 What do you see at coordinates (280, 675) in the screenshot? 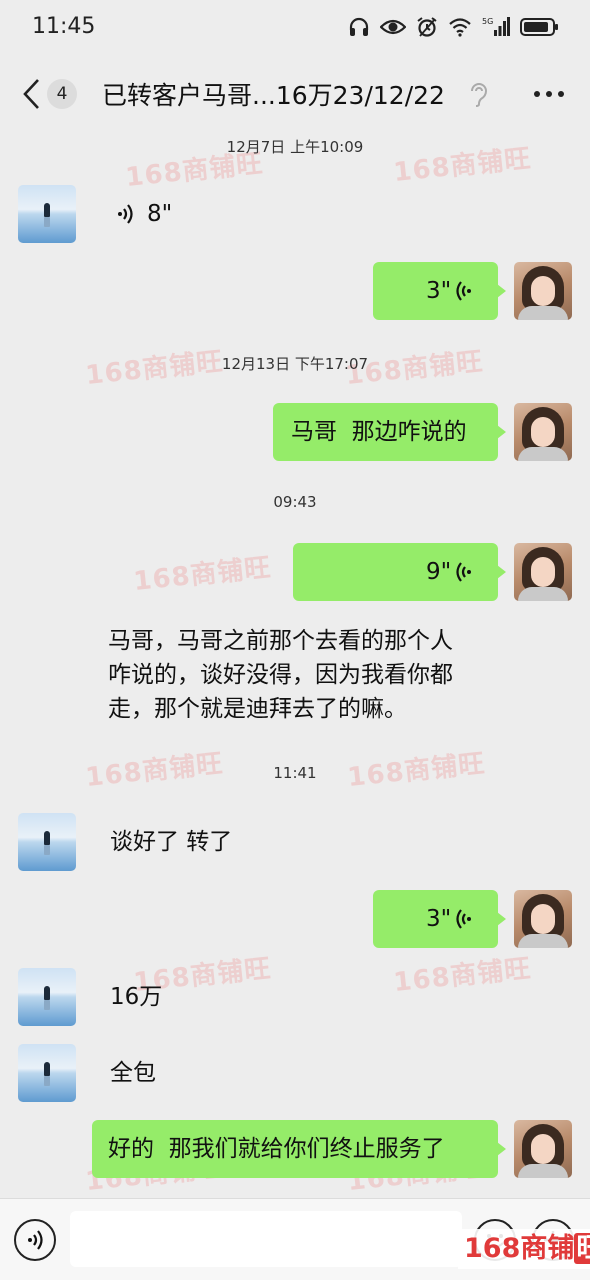
I see `transcript-line: 咋说的，谈好没得，因为我看你都` at bounding box center [280, 675].